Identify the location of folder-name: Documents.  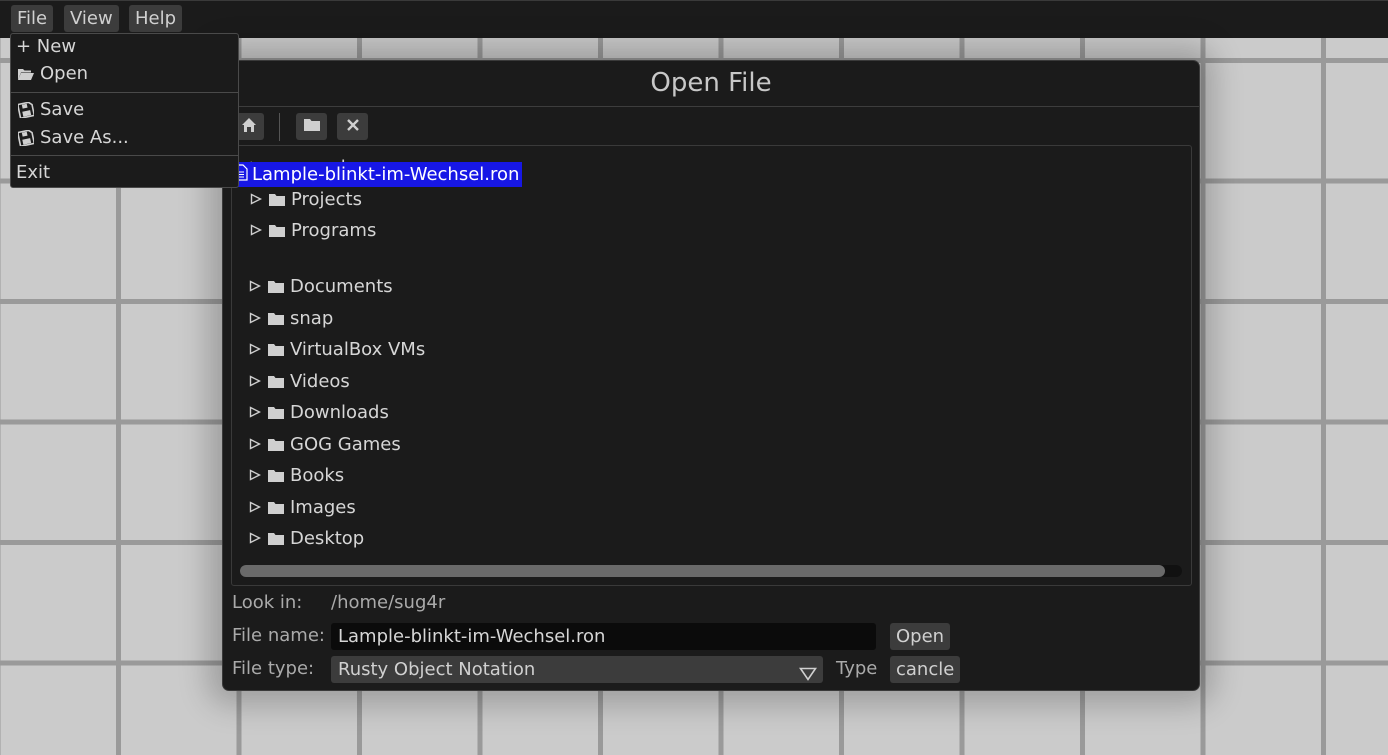
(341, 286).